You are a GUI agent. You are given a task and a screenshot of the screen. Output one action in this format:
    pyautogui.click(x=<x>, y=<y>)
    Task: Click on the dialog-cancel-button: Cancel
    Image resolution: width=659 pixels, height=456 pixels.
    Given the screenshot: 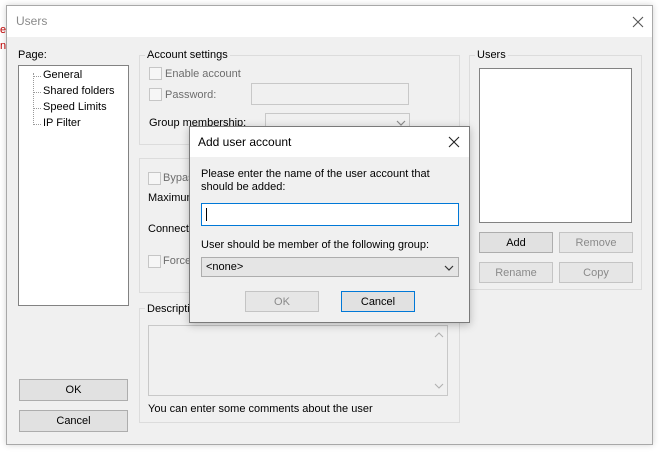 What is the action you would take?
    pyautogui.click(x=378, y=301)
    